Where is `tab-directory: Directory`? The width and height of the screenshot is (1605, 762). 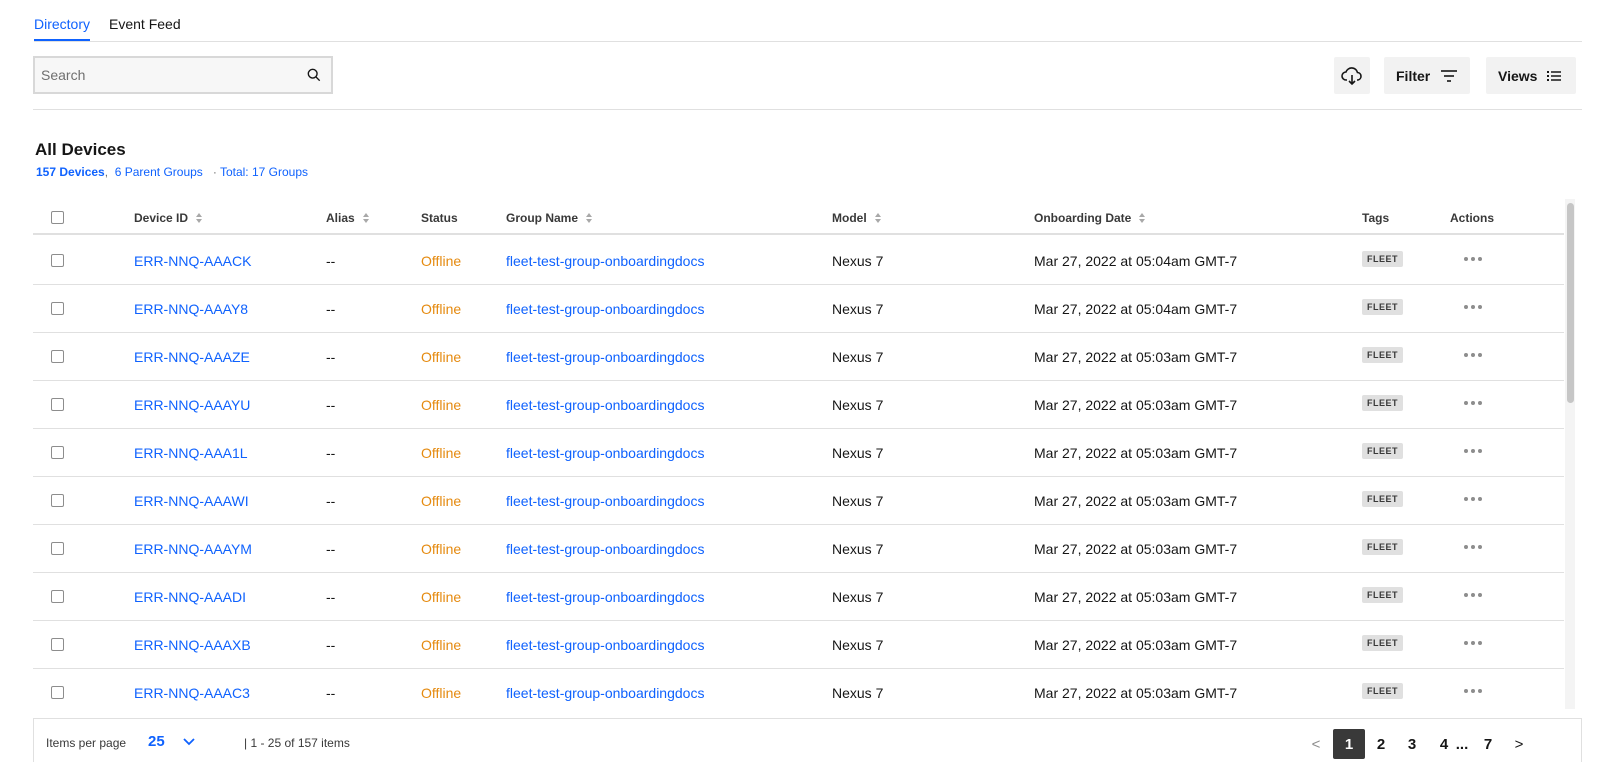
tab-directory: Directory is located at coordinates (62, 28).